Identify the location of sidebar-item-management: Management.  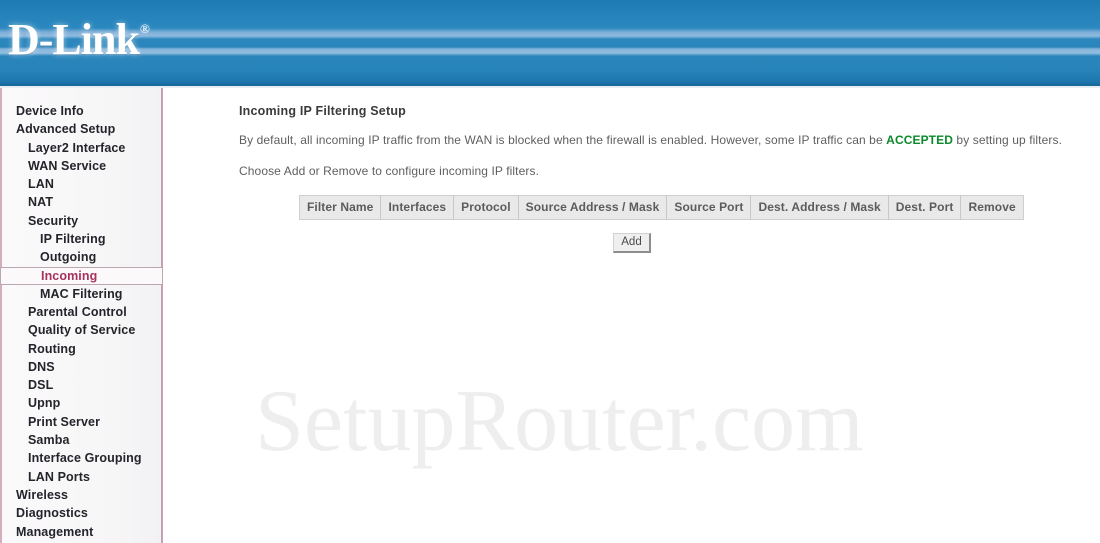
(81, 532).